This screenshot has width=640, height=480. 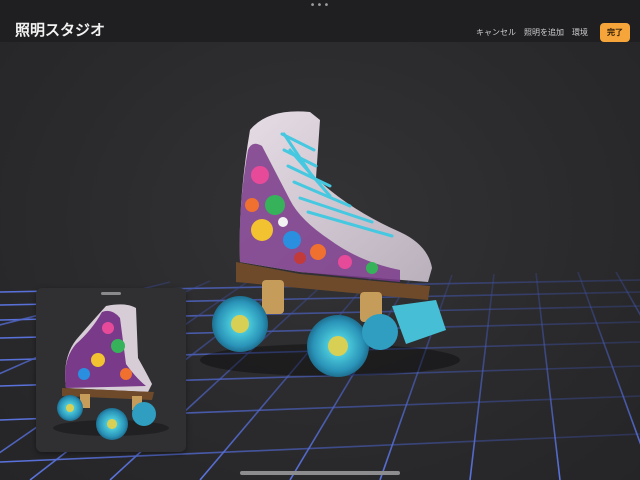 What do you see at coordinates (320, 21) in the screenshot?
I see `top-bar: ••• 照明スタジオ キャンセル 照明を追加 環境 完了` at bounding box center [320, 21].